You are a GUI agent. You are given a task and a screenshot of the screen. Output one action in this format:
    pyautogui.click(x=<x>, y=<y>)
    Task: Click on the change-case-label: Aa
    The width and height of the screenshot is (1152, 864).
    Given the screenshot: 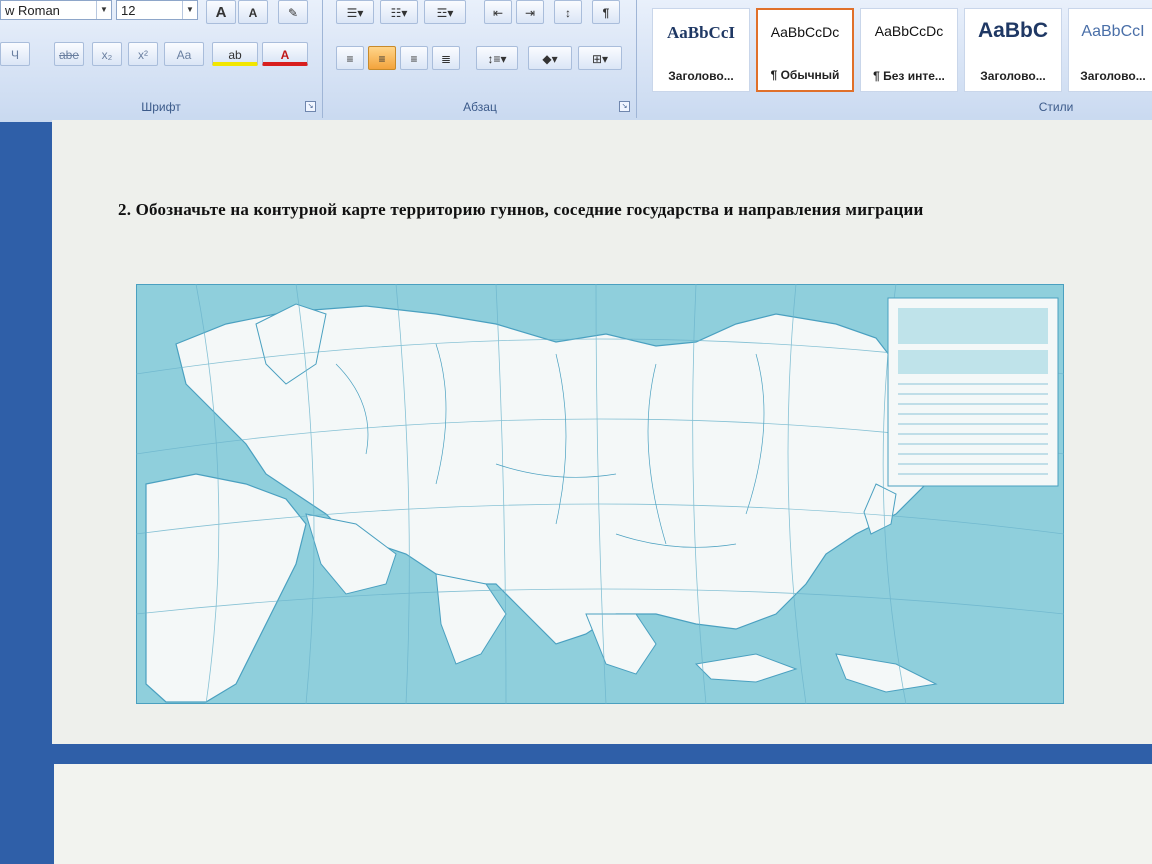 What is the action you would take?
    pyautogui.click(x=184, y=55)
    